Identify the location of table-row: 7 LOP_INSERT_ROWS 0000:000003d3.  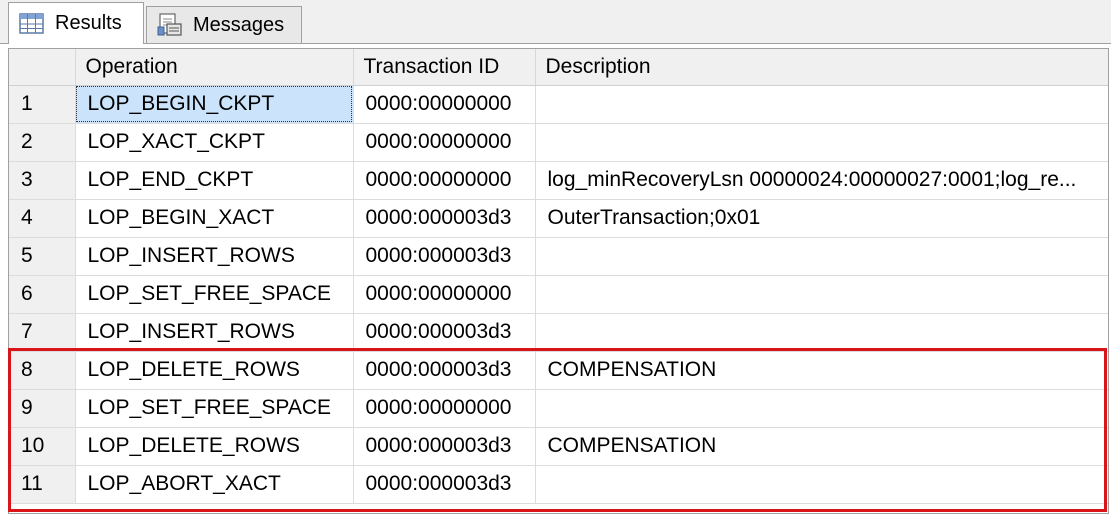
(558, 332).